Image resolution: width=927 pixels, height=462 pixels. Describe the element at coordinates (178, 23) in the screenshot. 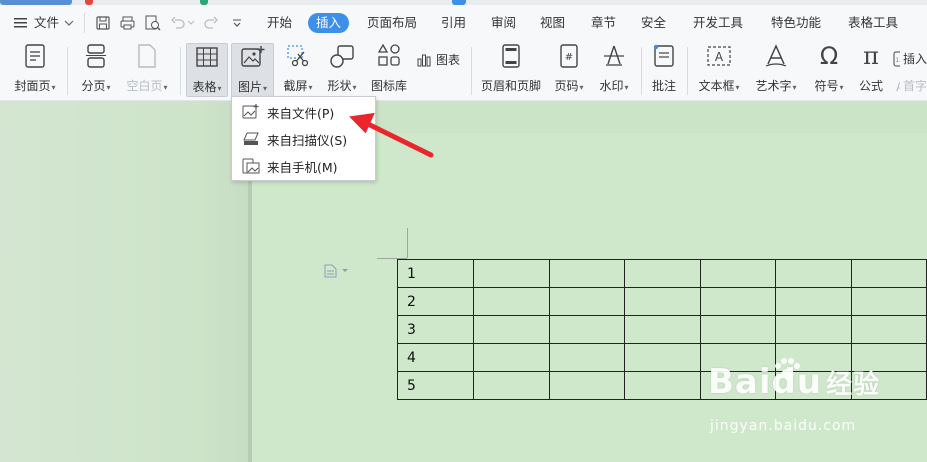

I see `undo-icon` at that location.